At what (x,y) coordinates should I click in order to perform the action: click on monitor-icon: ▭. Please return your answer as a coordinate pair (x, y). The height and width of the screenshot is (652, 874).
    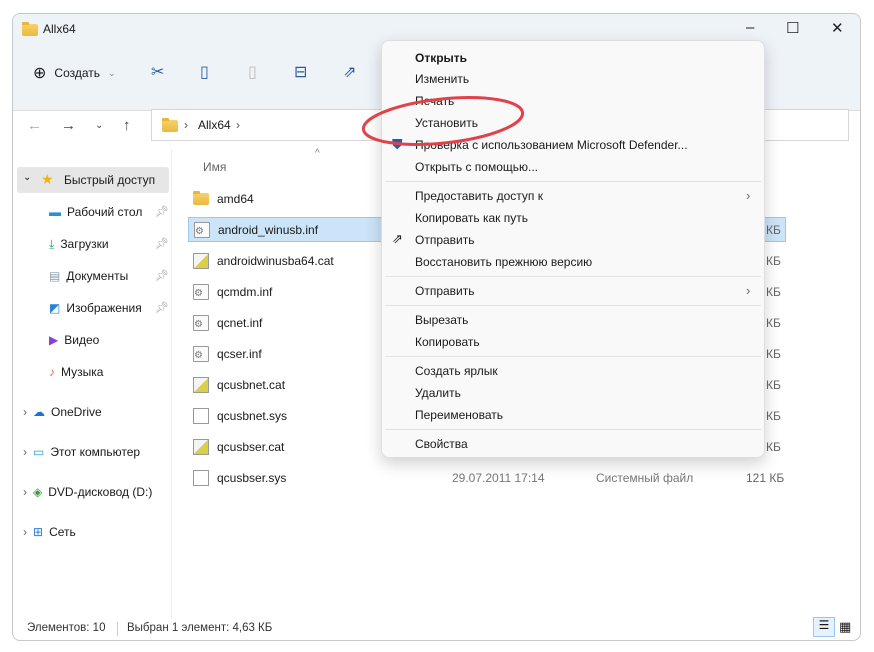
    Looking at the image, I should click on (39, 452).